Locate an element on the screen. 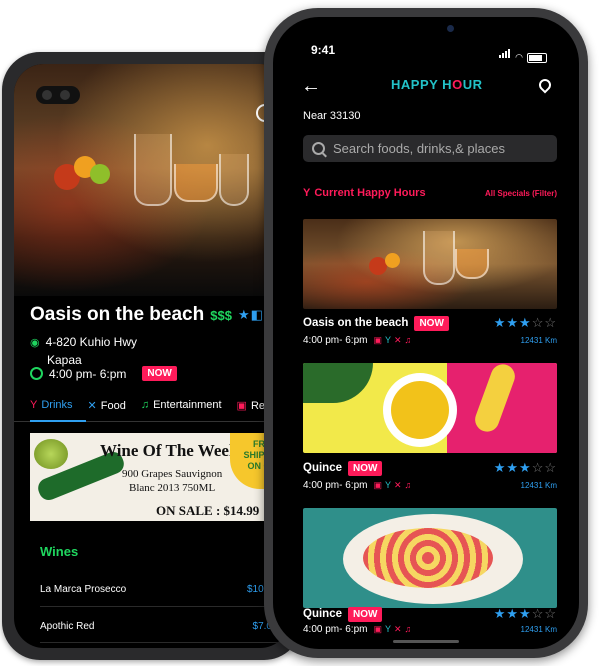 This screenshot has width=600, height=666. near-location: Near 33130 is located at coordinates (332, 116).